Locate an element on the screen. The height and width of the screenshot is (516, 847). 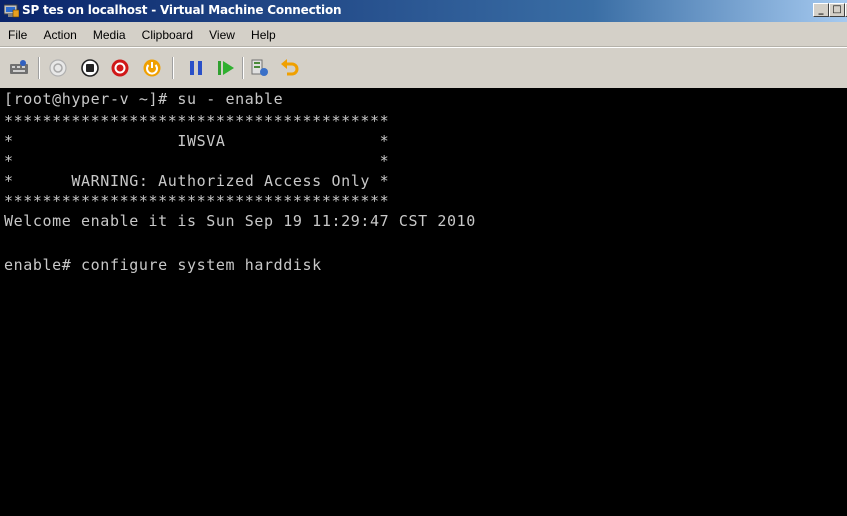
menu-media: Media is located at coordinates (109, 32).